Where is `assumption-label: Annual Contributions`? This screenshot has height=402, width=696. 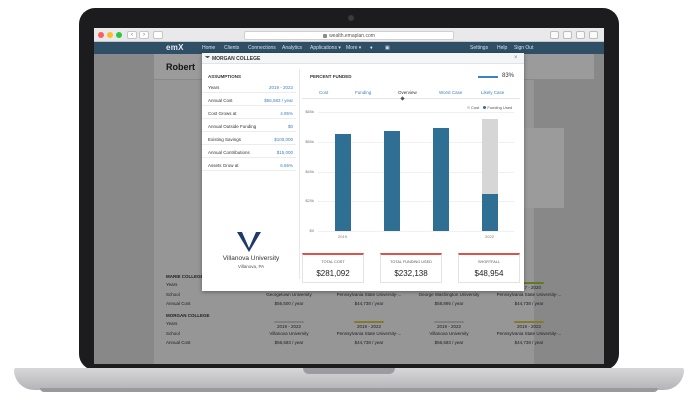
assumption-label: Annual Contributions is located at coordinates (229, 152).